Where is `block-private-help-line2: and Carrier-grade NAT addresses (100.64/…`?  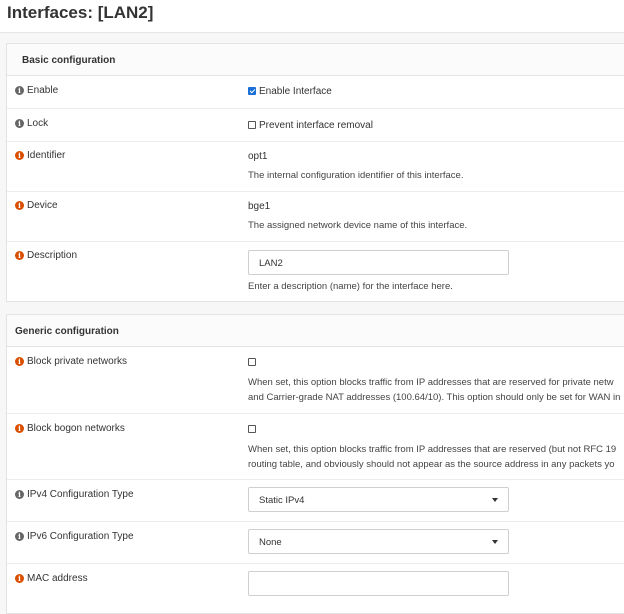 block-private-help-line2: and Carrier-grade NAT addresses (100.64/… is located at coordinates (434, 397).